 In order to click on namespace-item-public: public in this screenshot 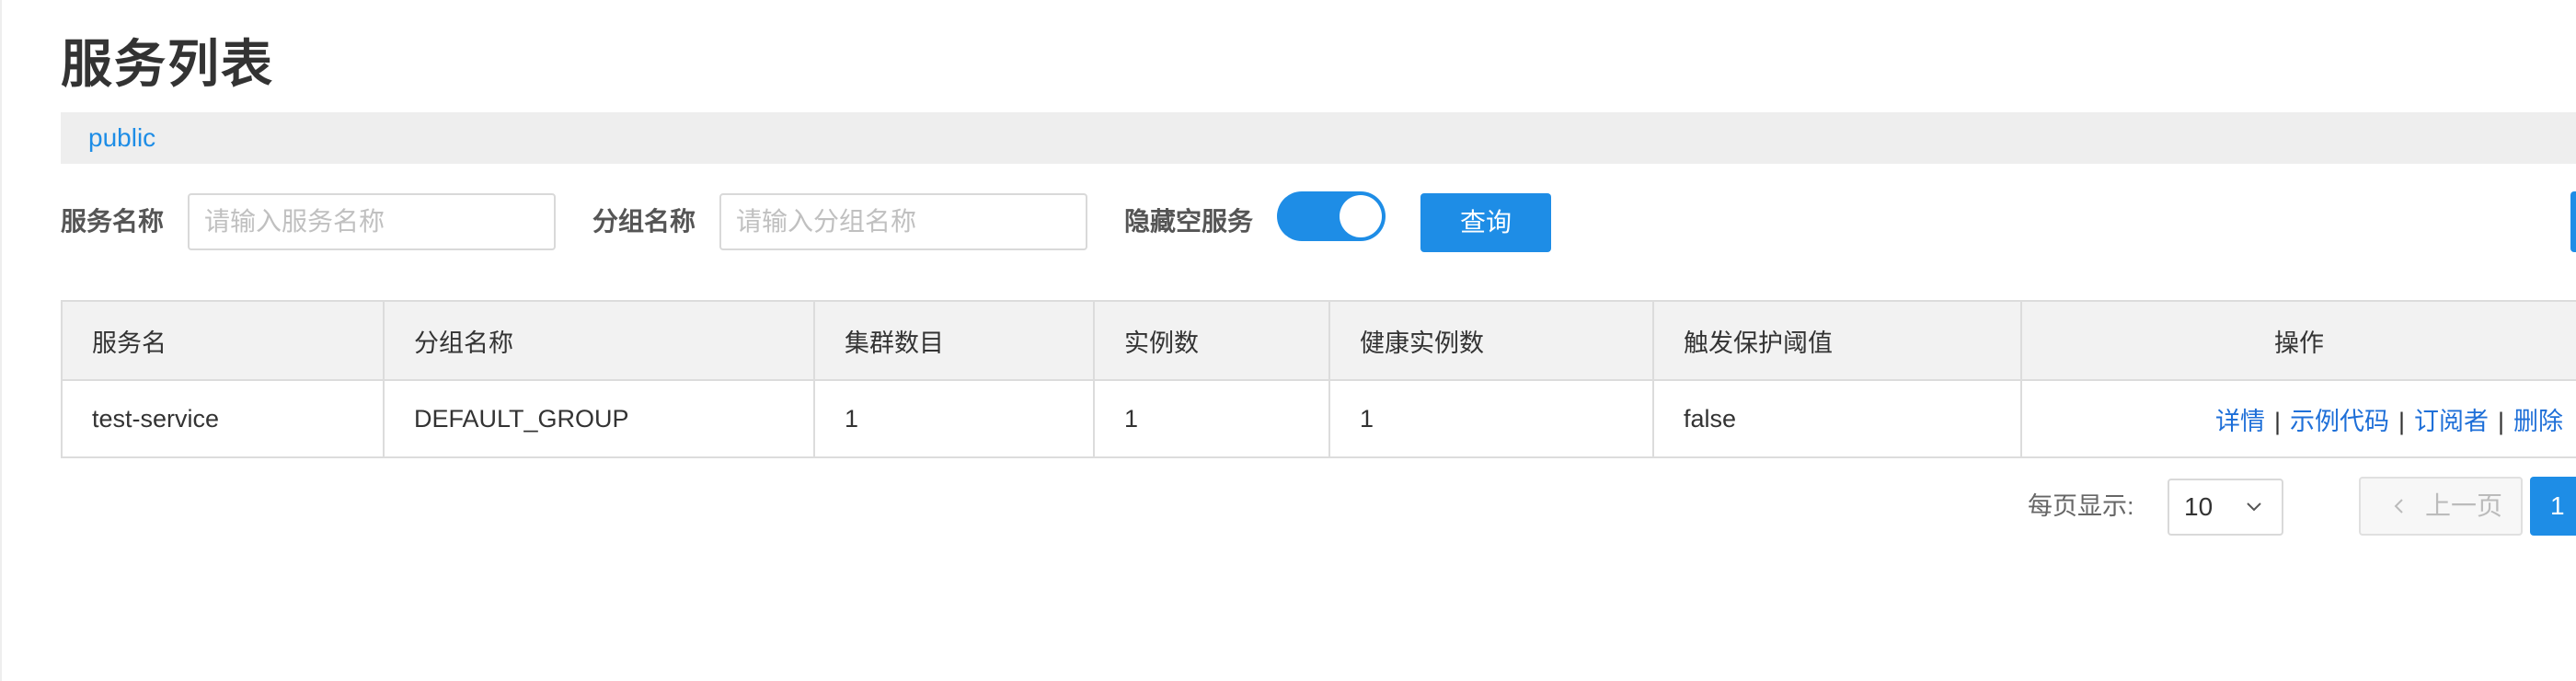, I will do `click(121, 138)`.